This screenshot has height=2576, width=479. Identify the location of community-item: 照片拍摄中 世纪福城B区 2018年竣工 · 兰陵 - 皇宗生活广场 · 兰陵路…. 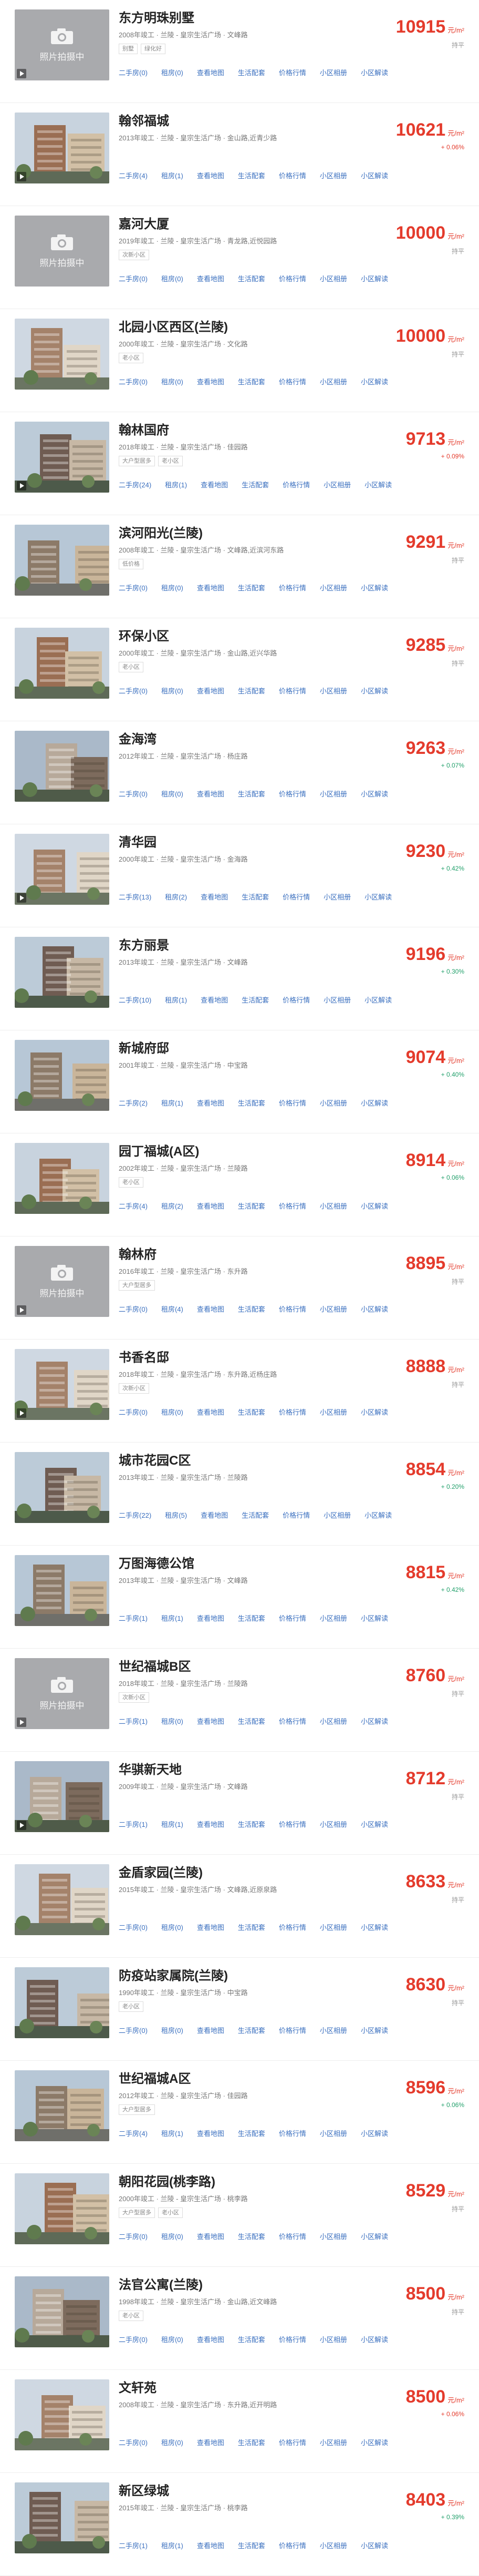
(240, 1700).